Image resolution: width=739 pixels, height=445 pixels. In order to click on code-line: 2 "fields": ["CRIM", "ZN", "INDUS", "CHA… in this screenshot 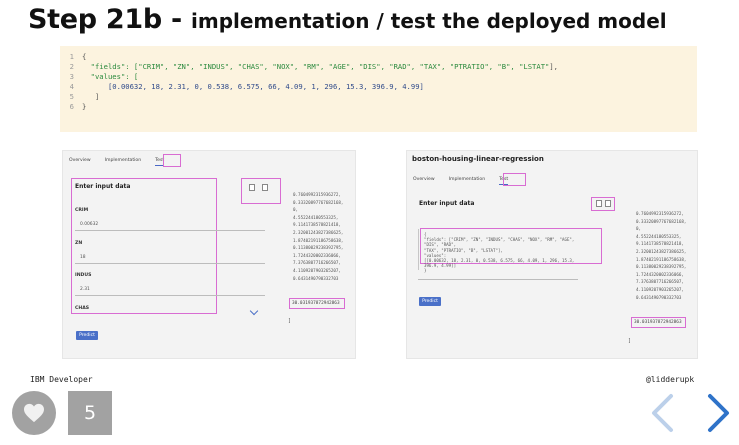, I will do `click(378, 67)`.